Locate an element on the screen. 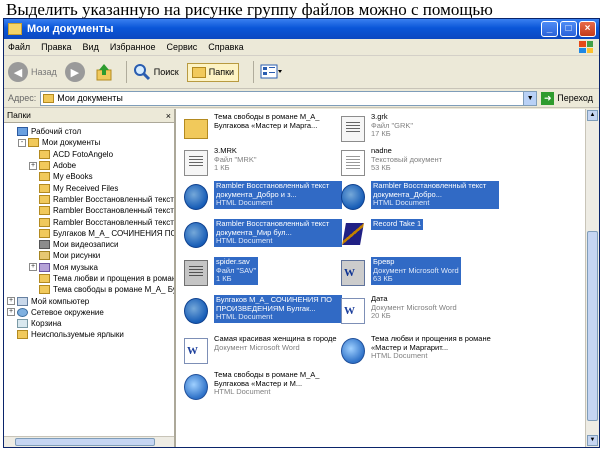 This screenshot has height=451, width=603. file-label: 3.grk Файл "GRK" 17 КБ is located at coordinates (392, 126).